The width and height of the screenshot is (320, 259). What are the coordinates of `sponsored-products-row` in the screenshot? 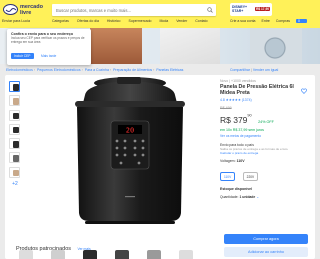 It's located at (115, 253).